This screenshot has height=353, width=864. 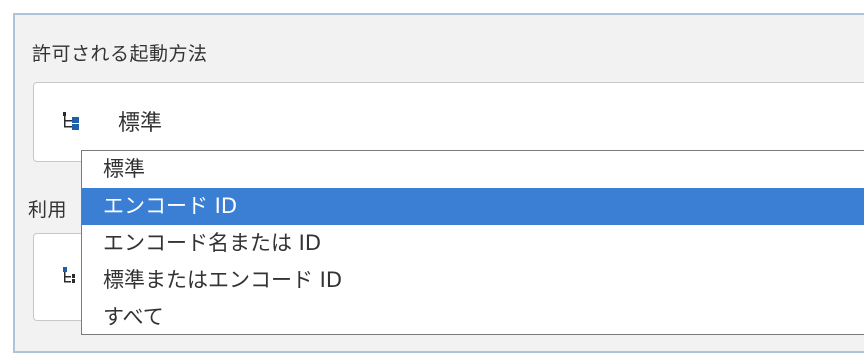 I want to click on dropdown-option-standard-or-encoded-id: 標準またはエンコード ID, so click(x=473, y=280).